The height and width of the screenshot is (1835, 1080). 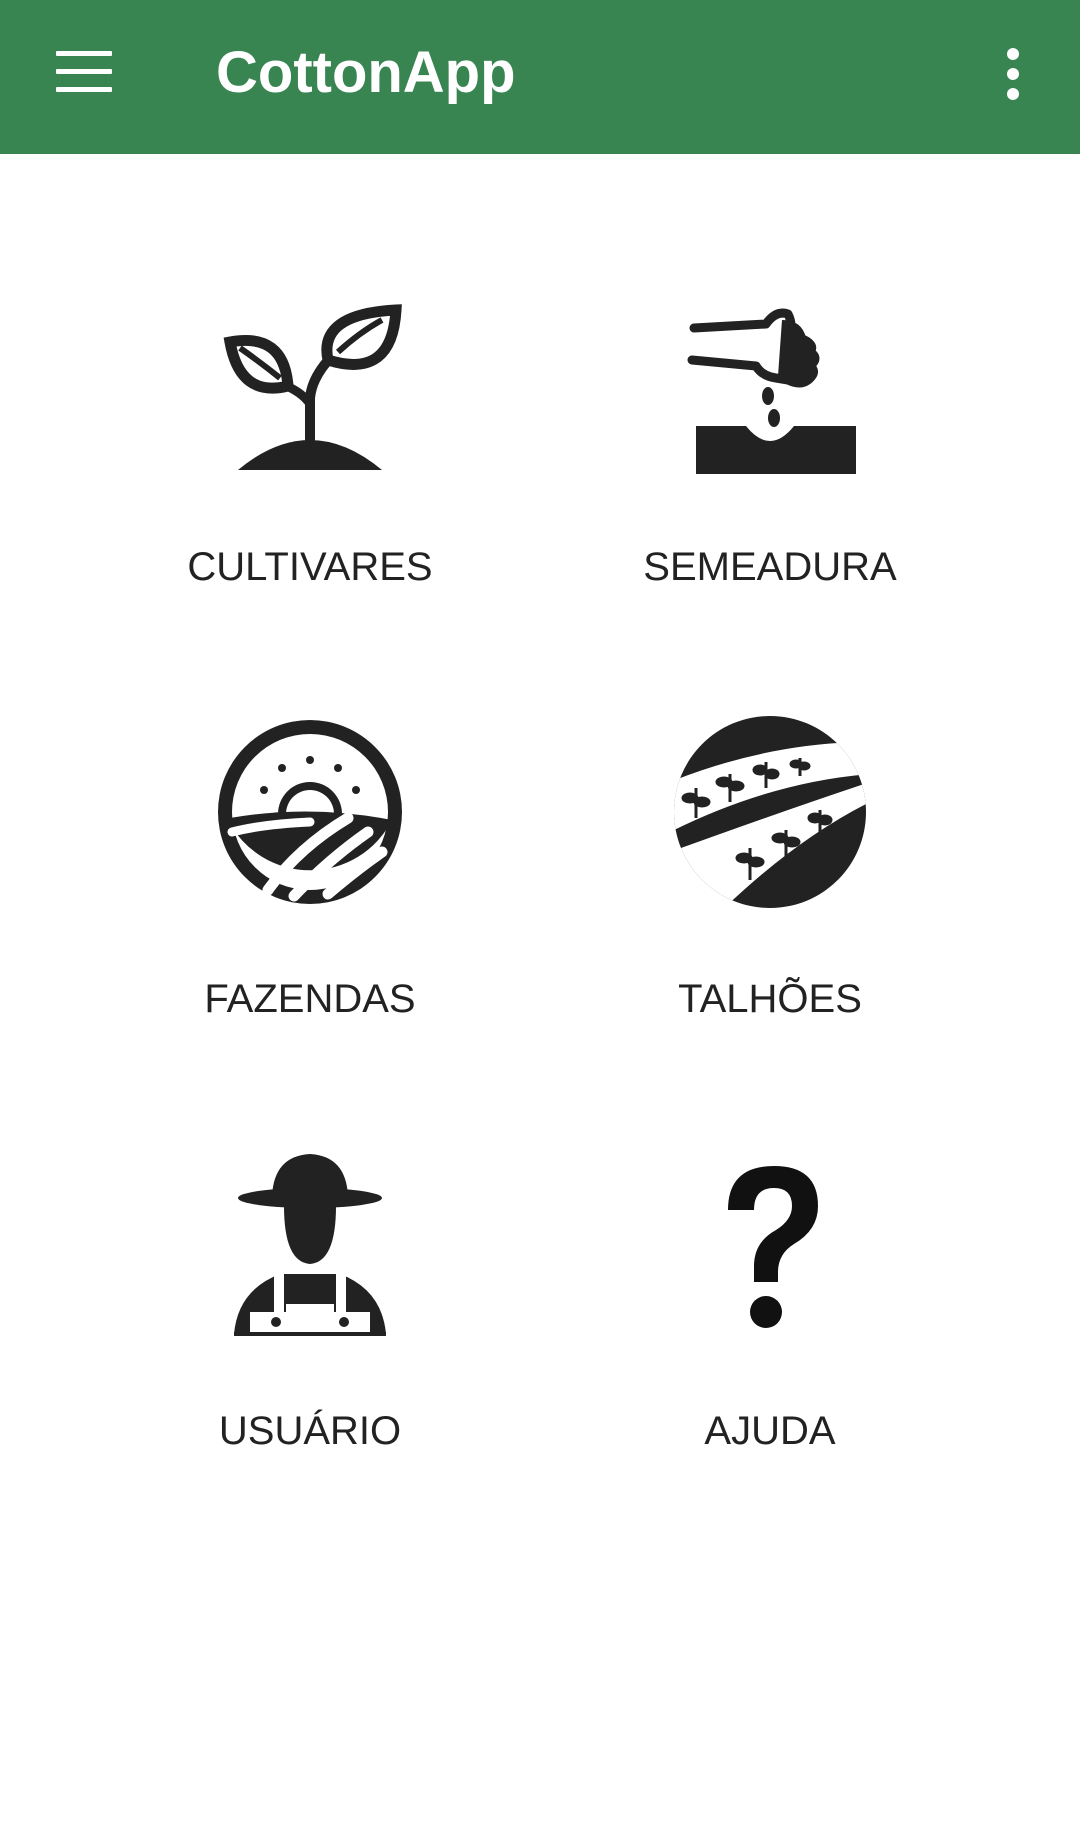 I want to click on farm-sunrise-icon, so click(x=310, y=812).